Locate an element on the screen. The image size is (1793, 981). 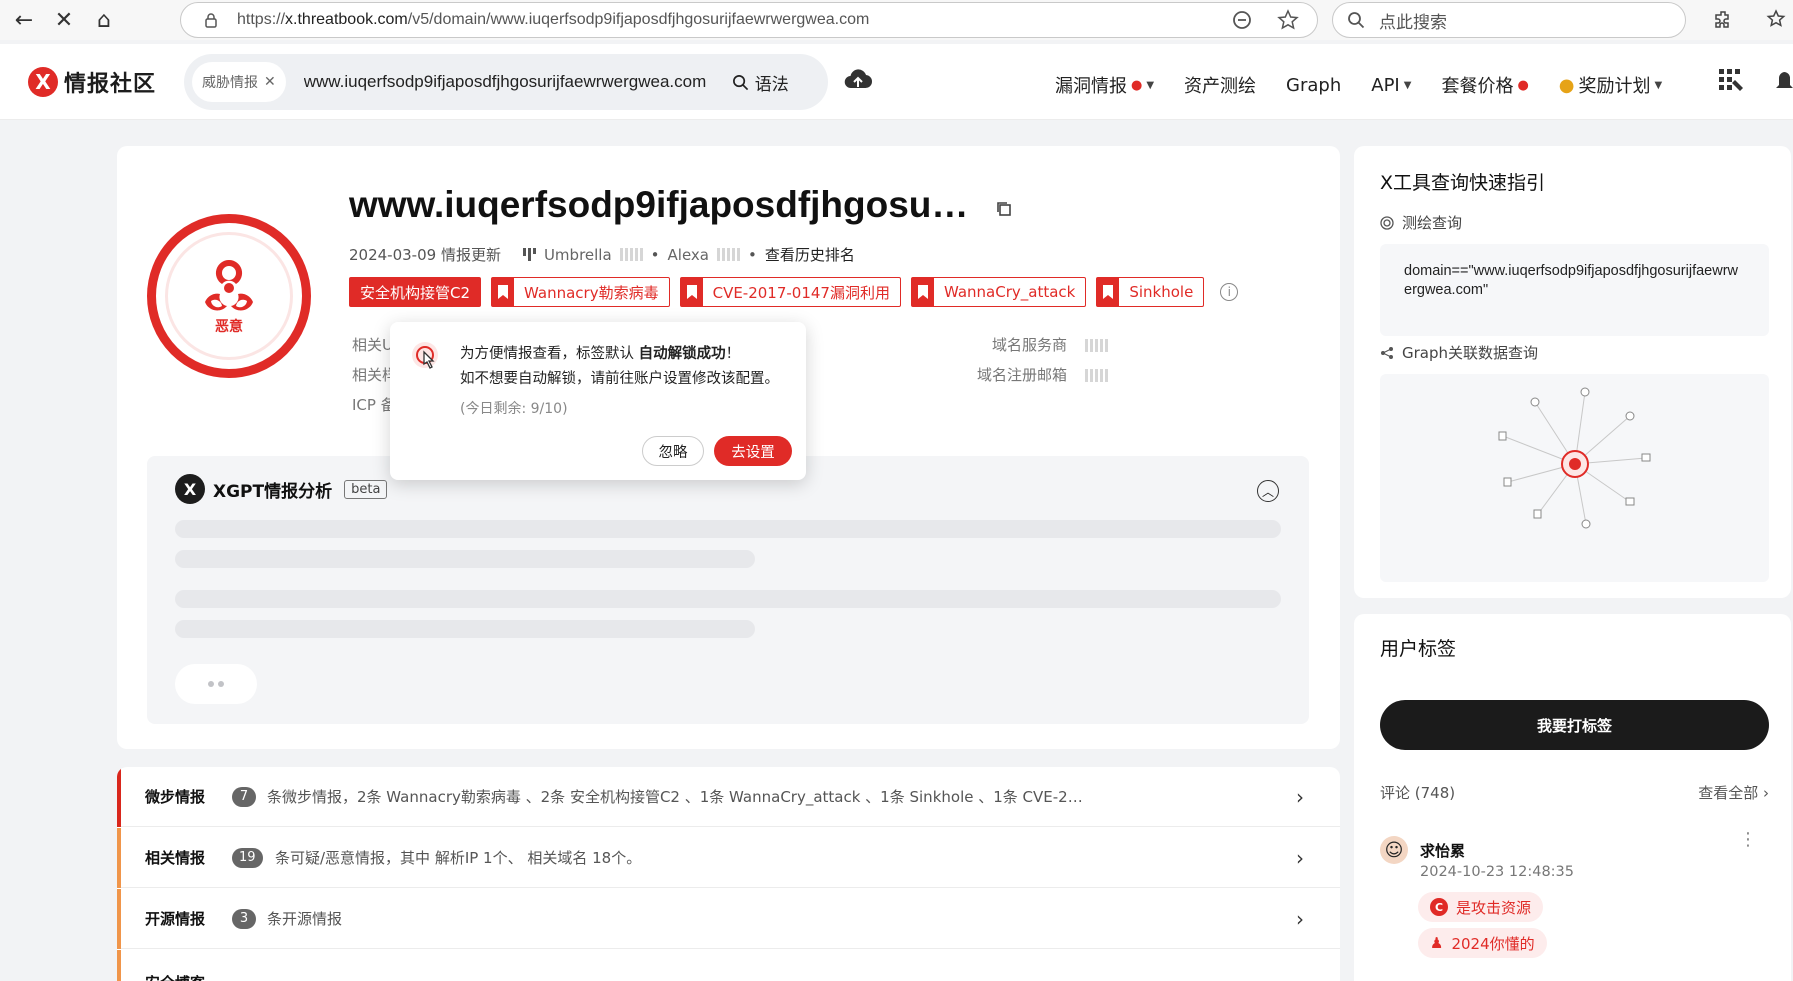
loading-skeleton is located at coordinates (465, 629).